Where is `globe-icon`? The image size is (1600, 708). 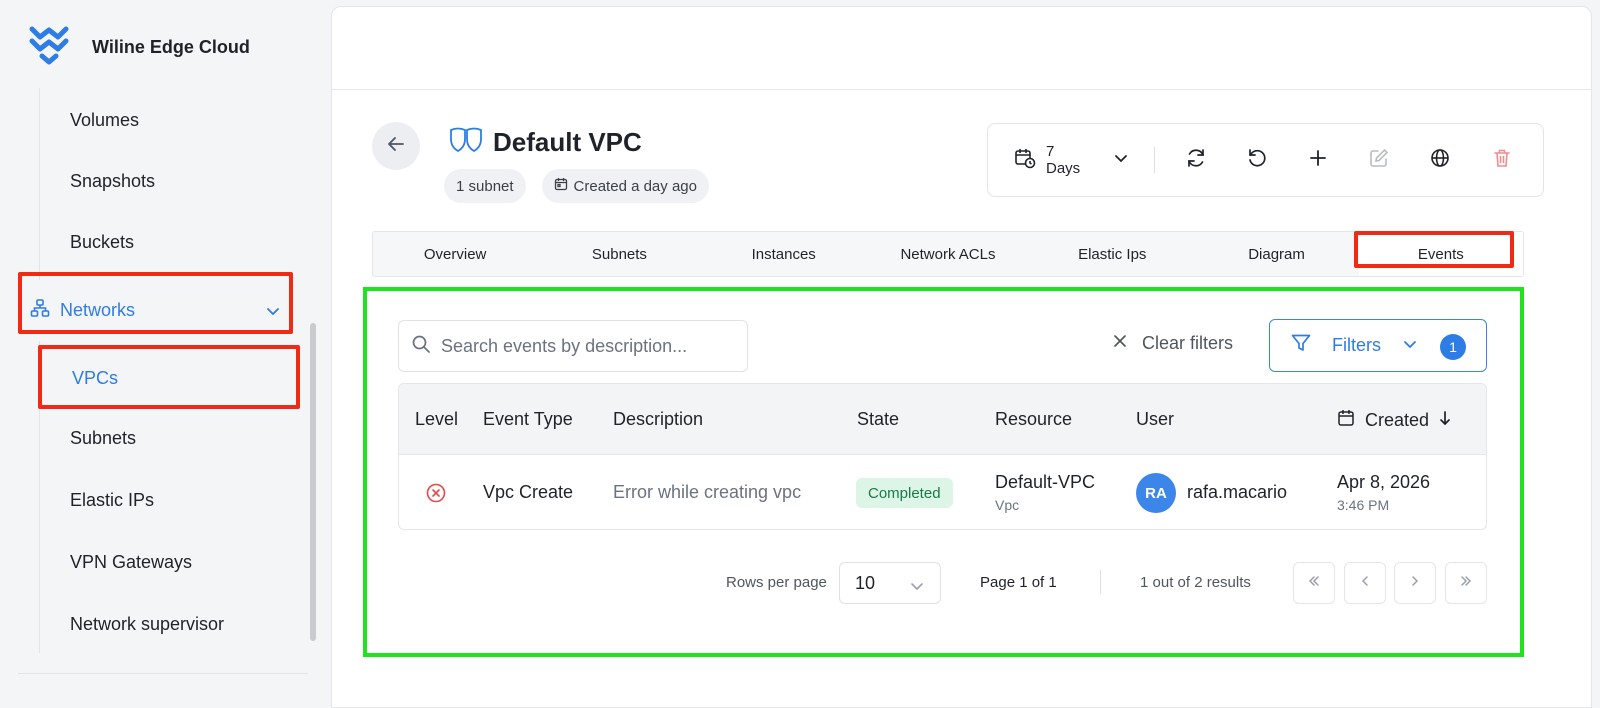
globe-icon is located at coordinates (1440, 160).